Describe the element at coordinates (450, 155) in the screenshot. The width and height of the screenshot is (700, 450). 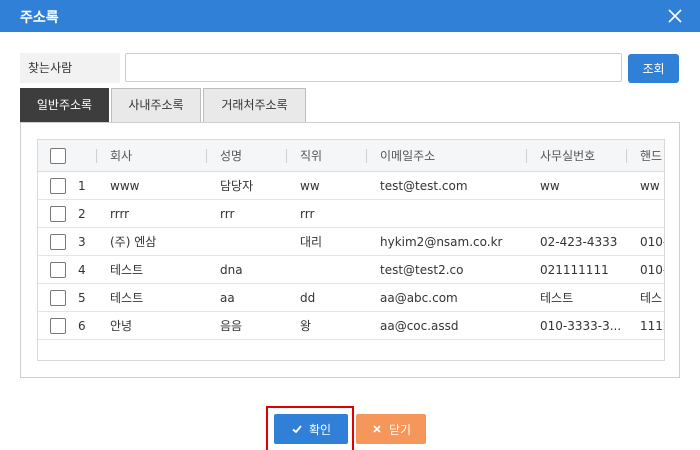
I see `column-header-email: 이메일주소` at that location.